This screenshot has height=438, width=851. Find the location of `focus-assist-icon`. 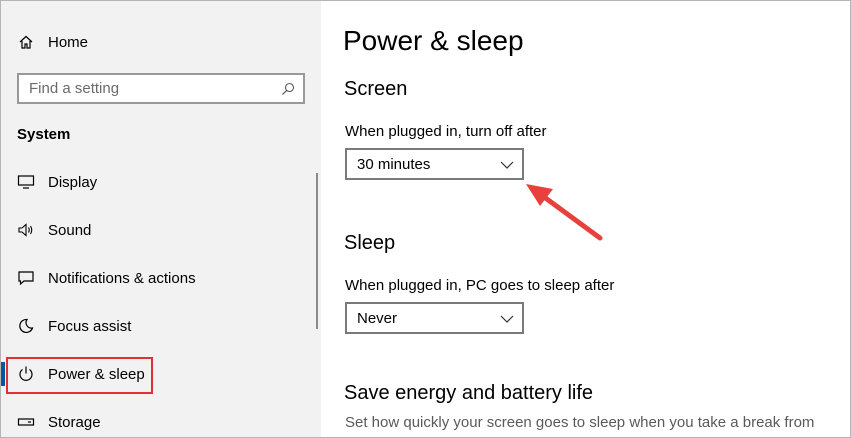

focus-assist-icon is located at coordinates (26, 326).